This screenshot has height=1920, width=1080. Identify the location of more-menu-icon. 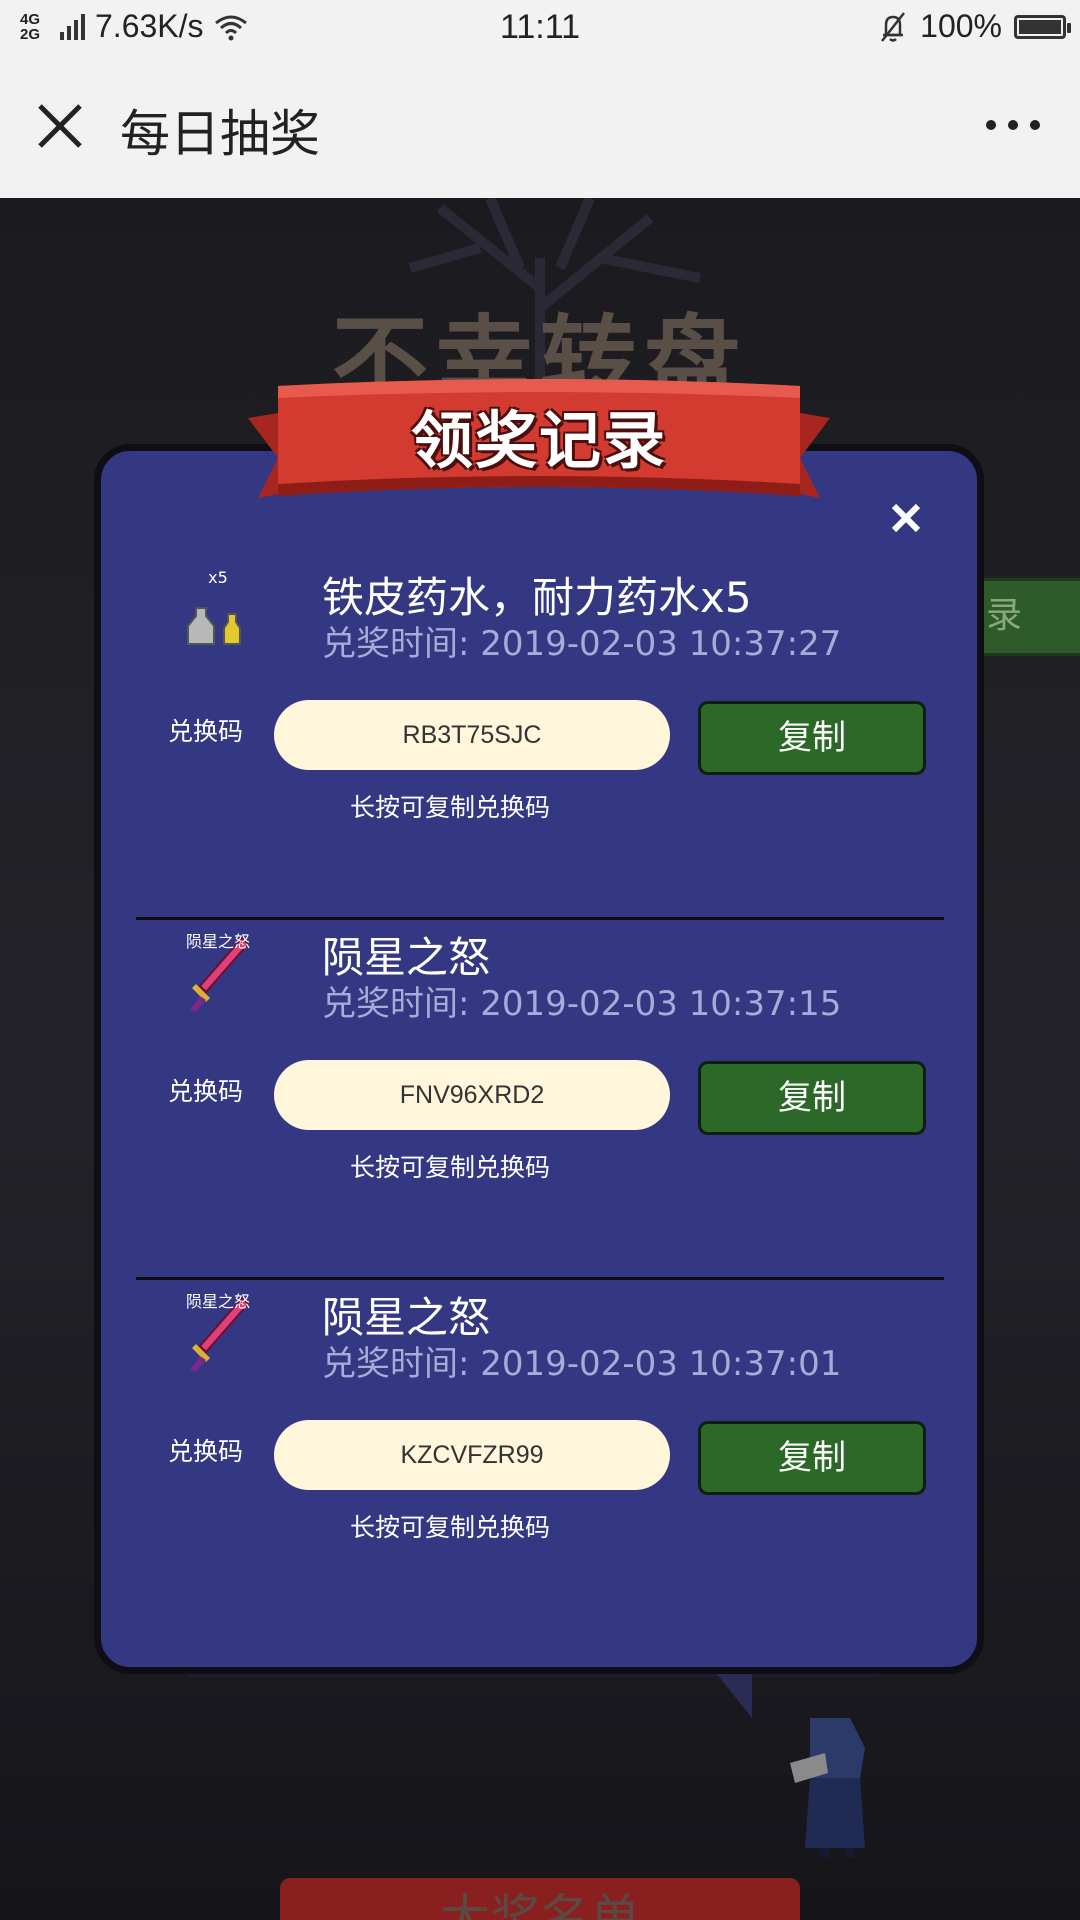
(1013, 125).